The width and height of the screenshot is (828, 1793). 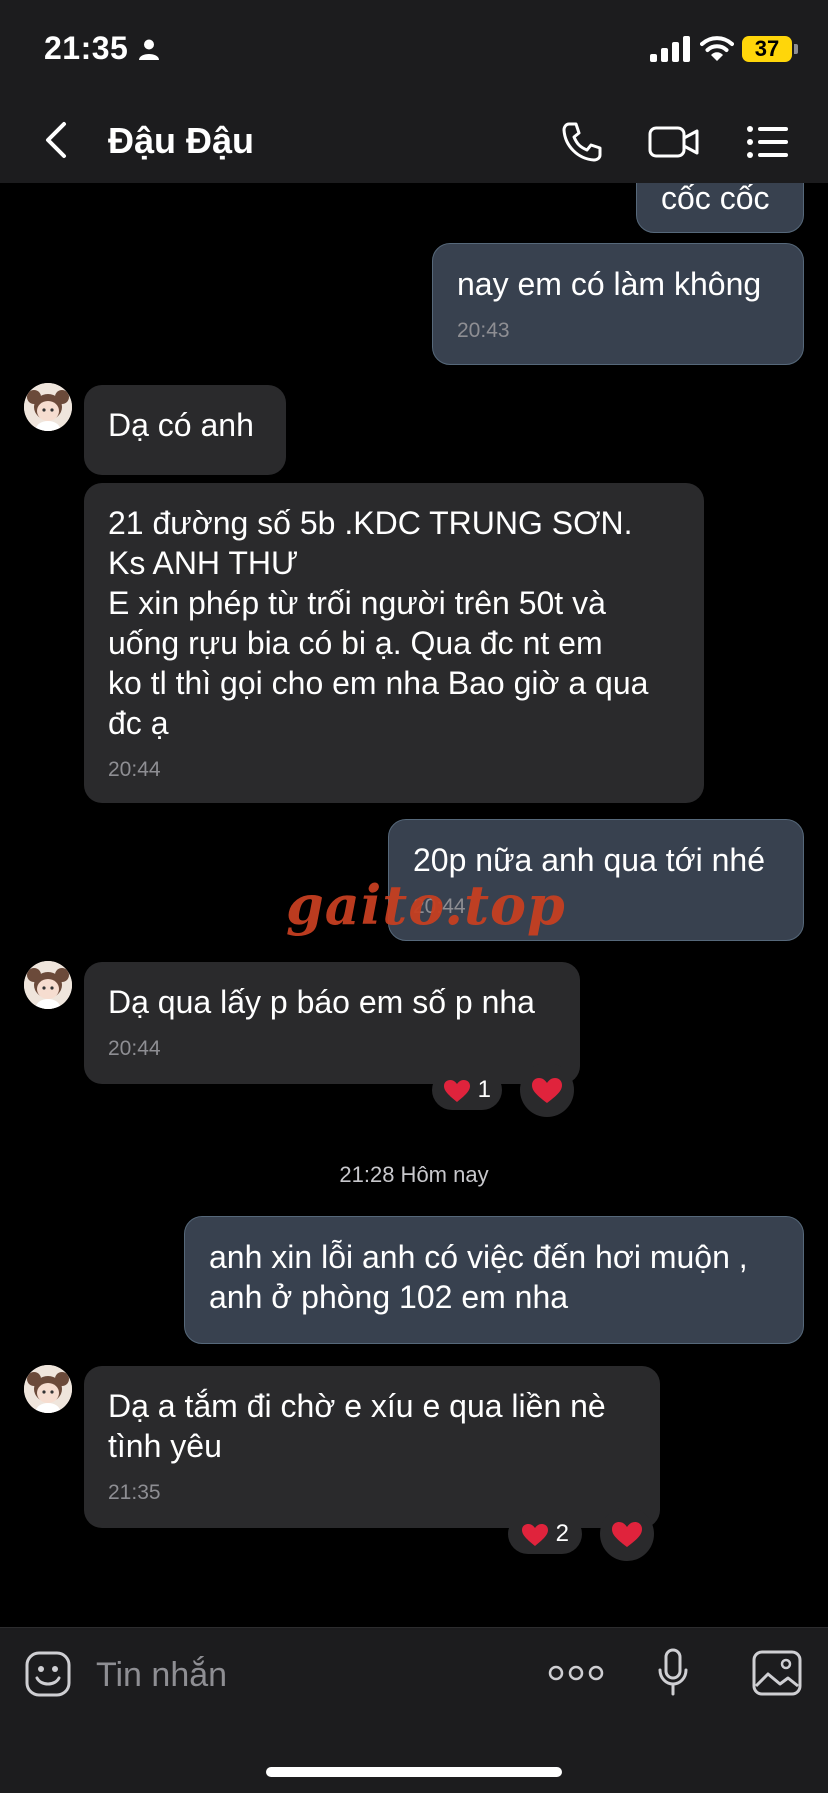 What do you see at coordinates (777, 1673) in the screenshot?
I see `image-picker-icon` at bounding box center [777, 1673].